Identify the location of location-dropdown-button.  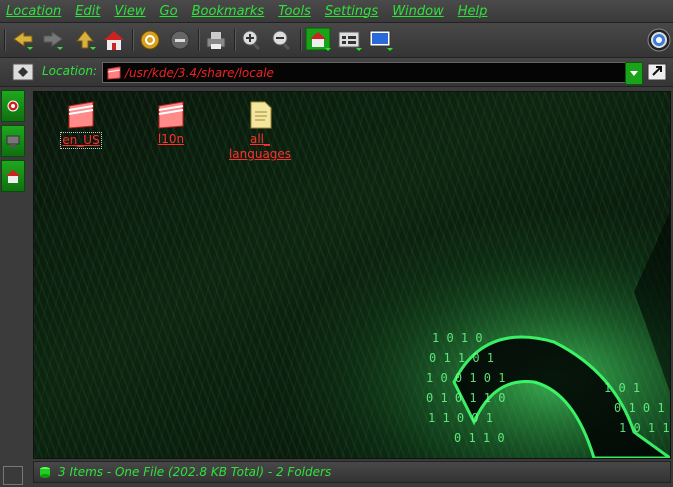
(634, 73).